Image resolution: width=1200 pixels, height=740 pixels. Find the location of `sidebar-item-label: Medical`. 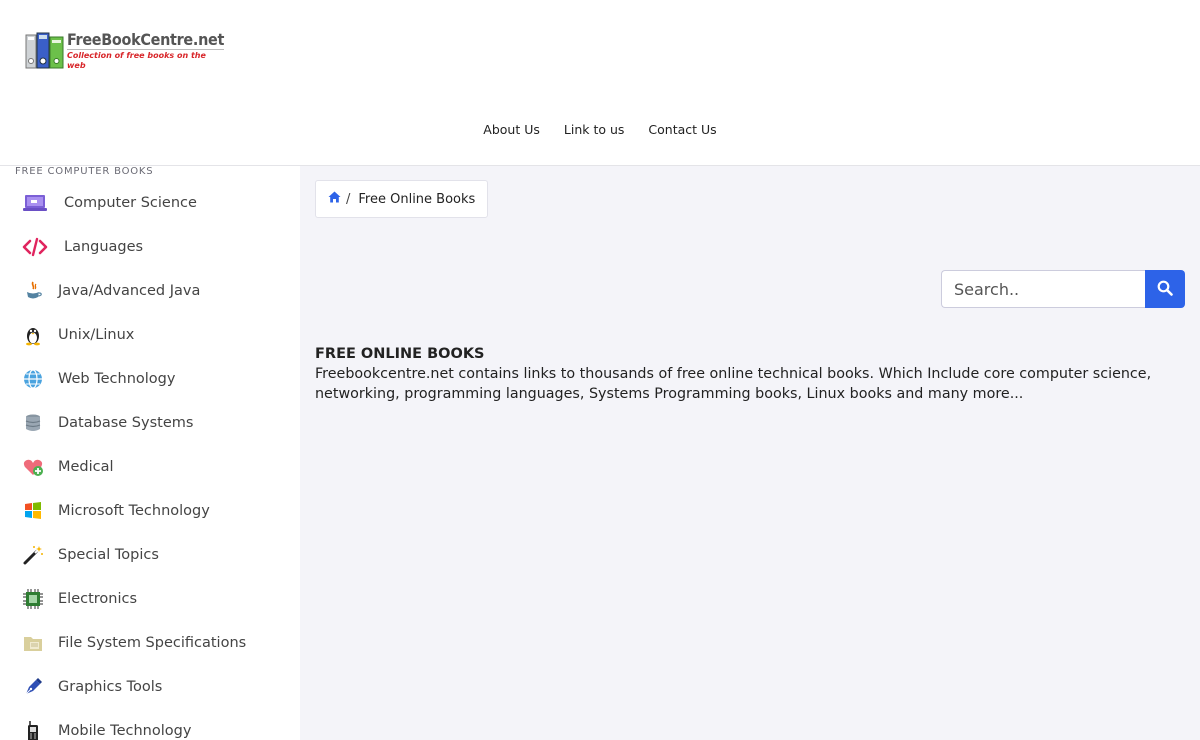

sidebar-item-label: Medical is located at coordinates (86, 467).